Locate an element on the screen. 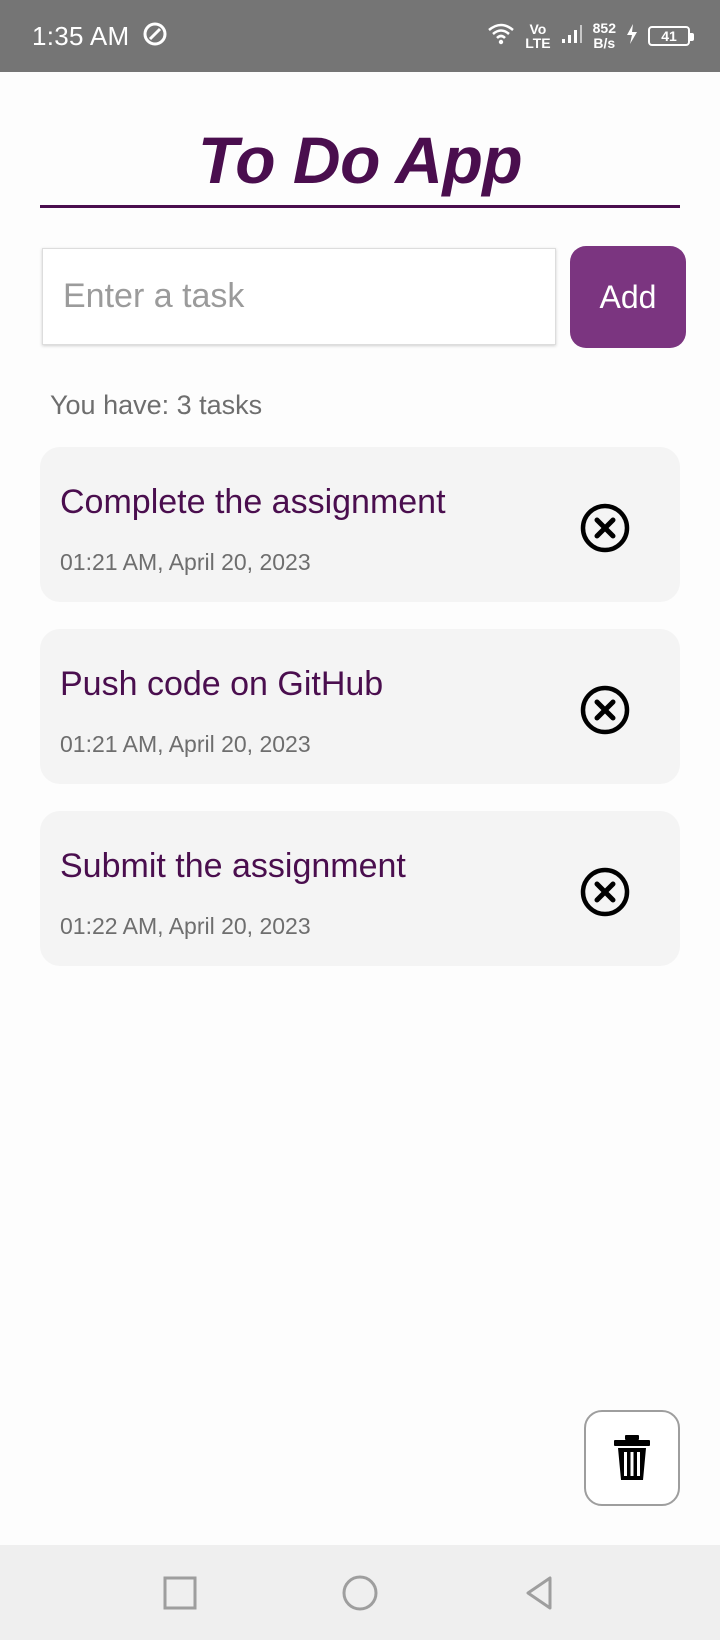  nav-back-button is located at coordinates (540, 1593).